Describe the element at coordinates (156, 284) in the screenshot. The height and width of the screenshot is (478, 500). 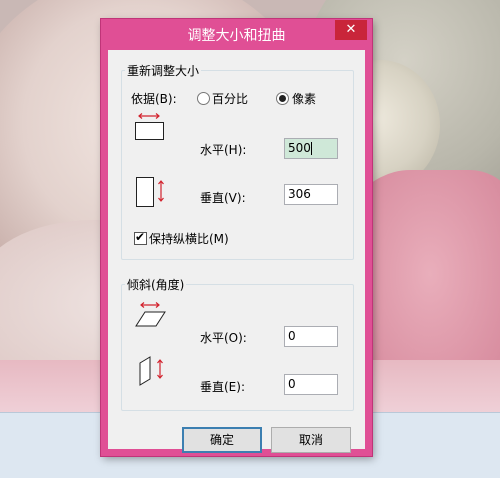
I see `skew-group-label: 倾斜(角度)` at that location.